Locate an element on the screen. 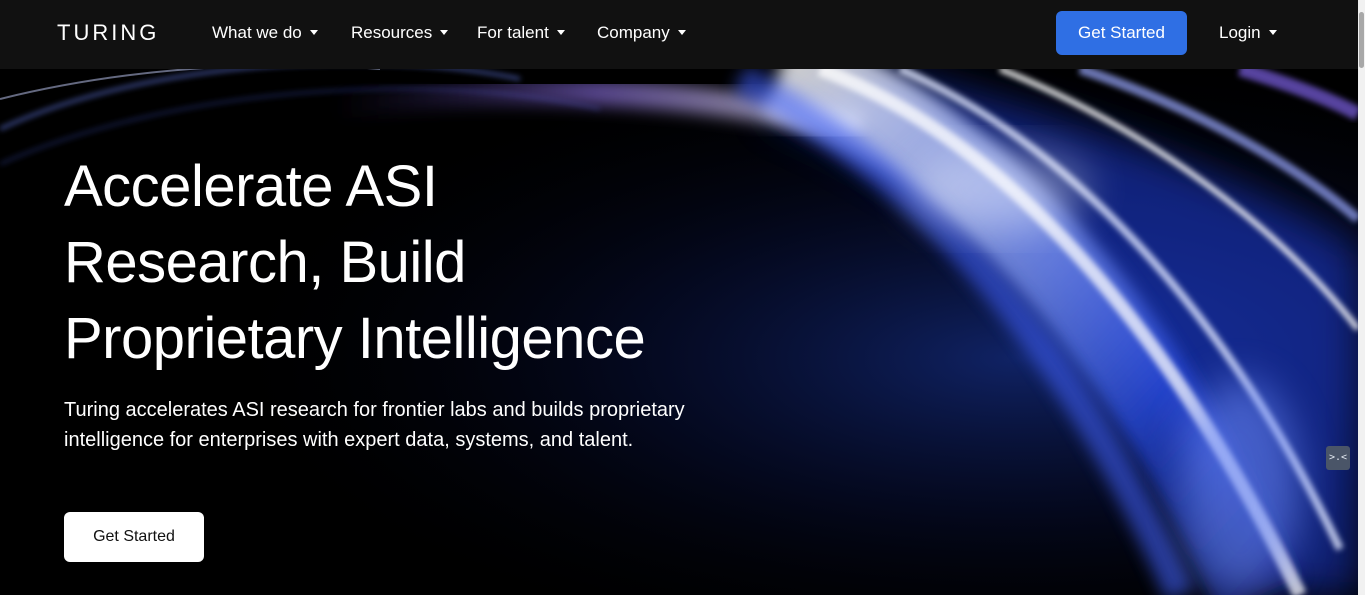 The height and width of the screenshot is (595, 1365). nav-item-resources: Resources is located at coordinates (400, 33).